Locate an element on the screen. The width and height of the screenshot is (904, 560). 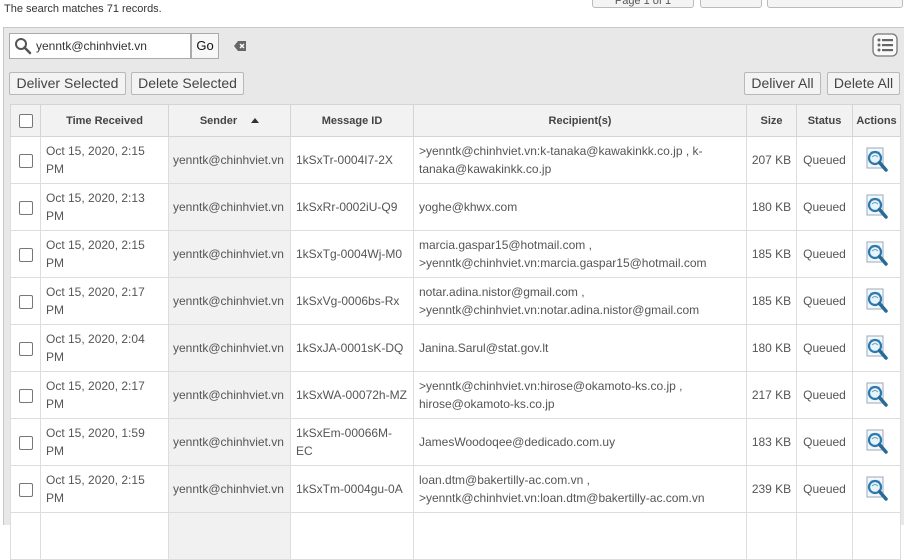
cell-recipients: Janina.Sarul@stat.gov.lt is located at coordinates (580, 348).